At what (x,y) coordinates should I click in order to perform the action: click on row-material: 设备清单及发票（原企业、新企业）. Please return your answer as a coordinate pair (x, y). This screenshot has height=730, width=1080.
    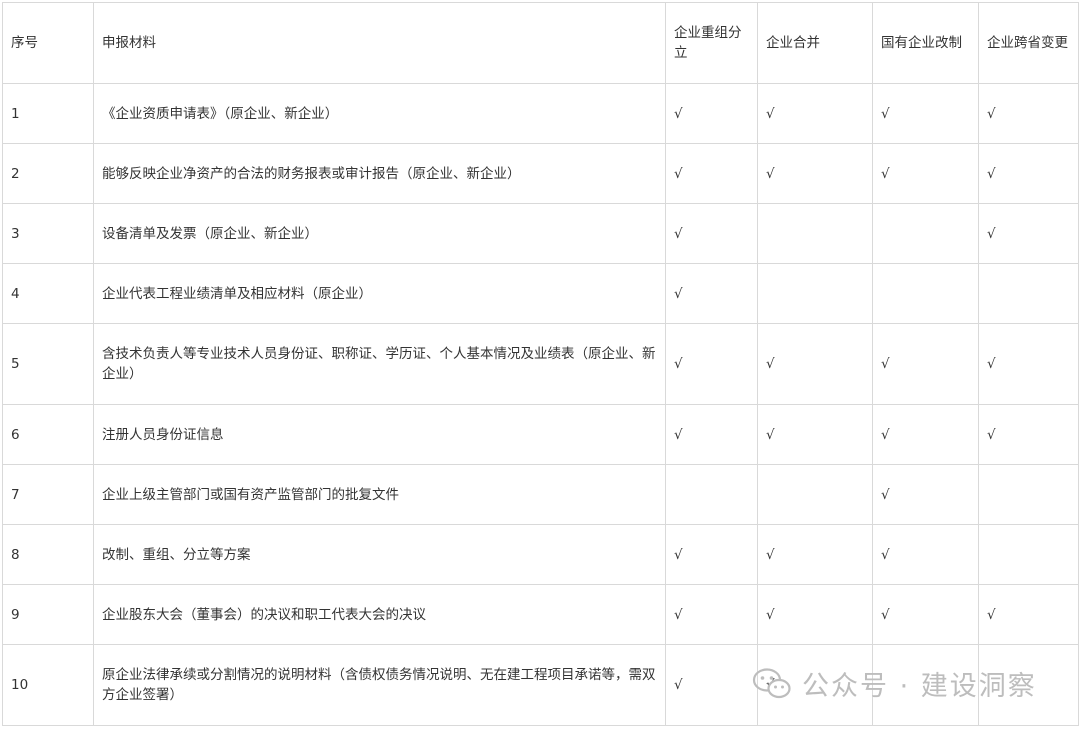
    Looking at the image, I should click on (379, 233).